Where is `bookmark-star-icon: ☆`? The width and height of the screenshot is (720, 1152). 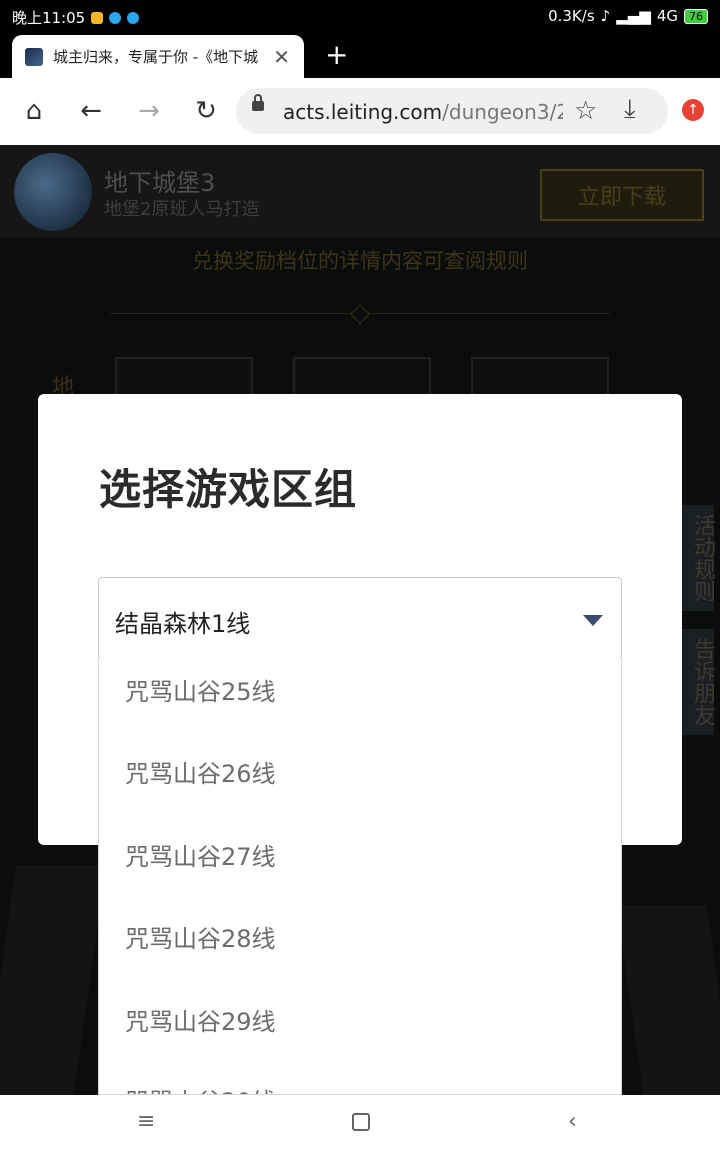 bookmark-star-icon: ☆ is located at coordinates (585, 111).